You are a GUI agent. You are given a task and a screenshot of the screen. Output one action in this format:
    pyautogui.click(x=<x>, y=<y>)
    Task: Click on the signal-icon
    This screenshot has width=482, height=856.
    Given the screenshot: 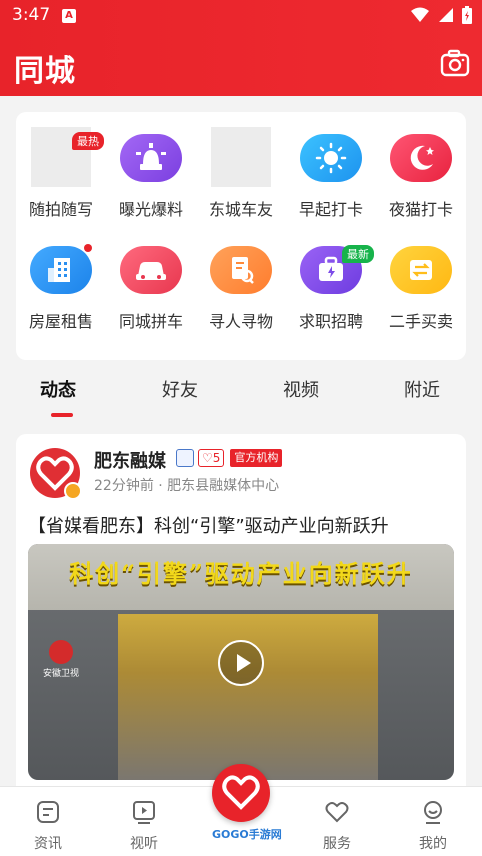 What is the action you would take?
    pyautogui.click(x=446, y=15)
    